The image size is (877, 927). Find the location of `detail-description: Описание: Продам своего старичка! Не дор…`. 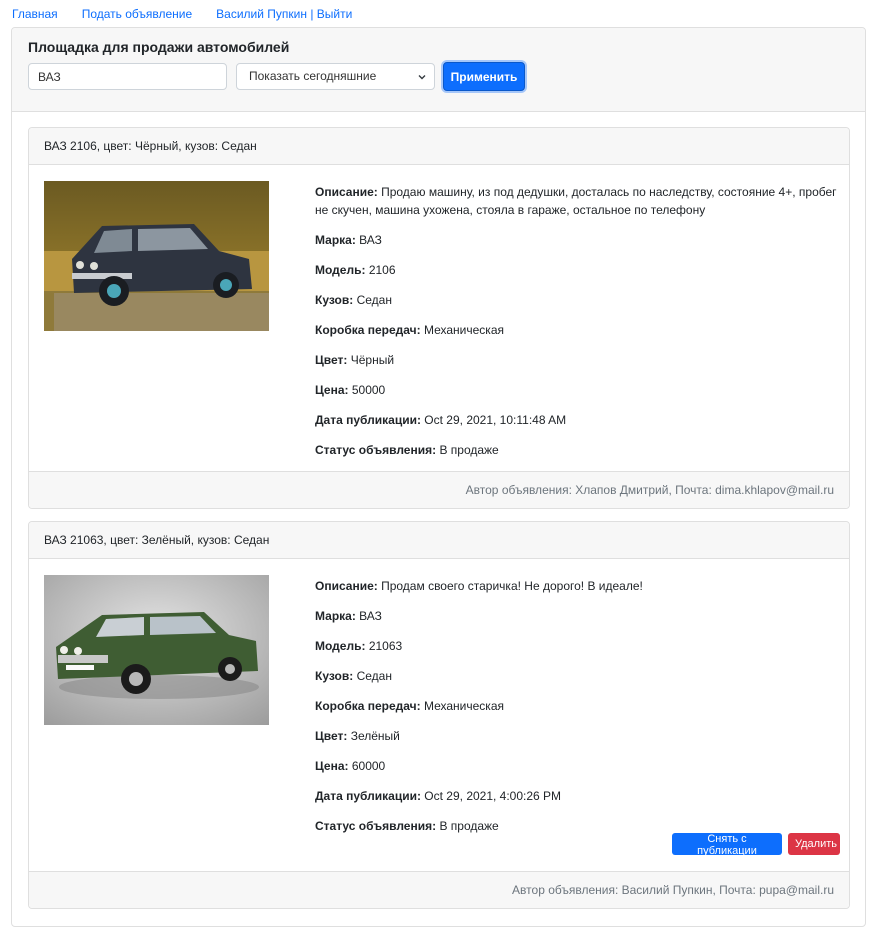

detail-description: Описание: Продам своего старичка! Не дор… is located at coordinates (479, 586).